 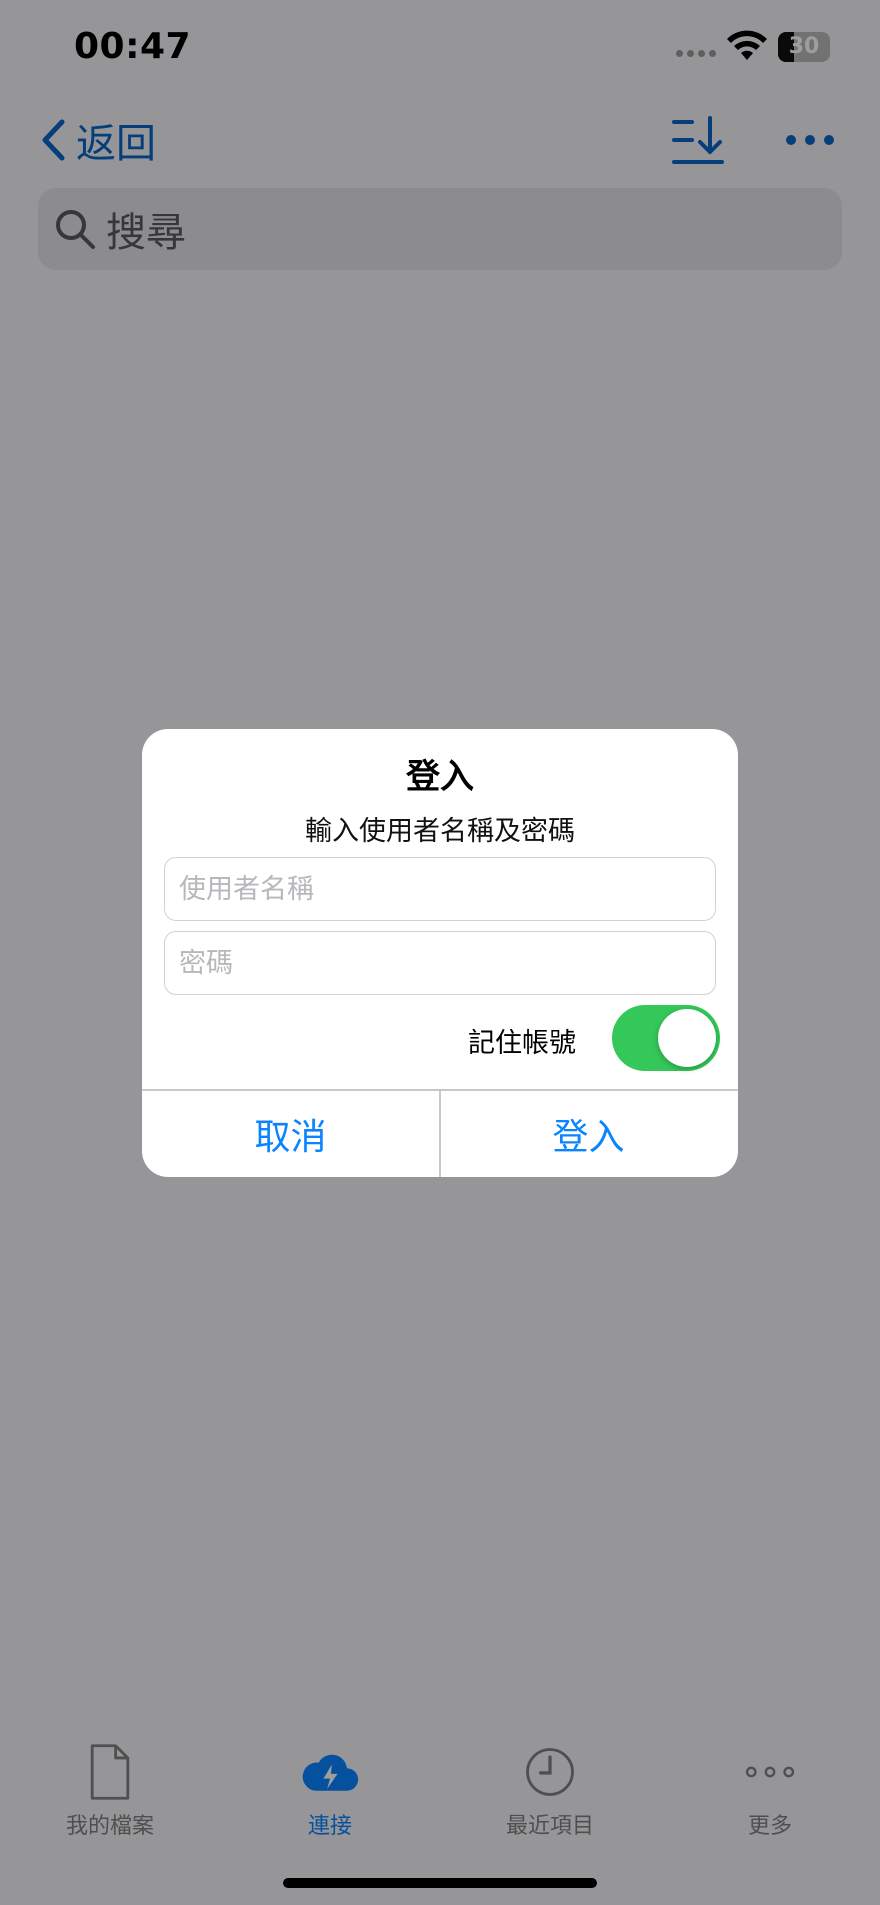 I want to click on password-field, so click(x=440, y=963).